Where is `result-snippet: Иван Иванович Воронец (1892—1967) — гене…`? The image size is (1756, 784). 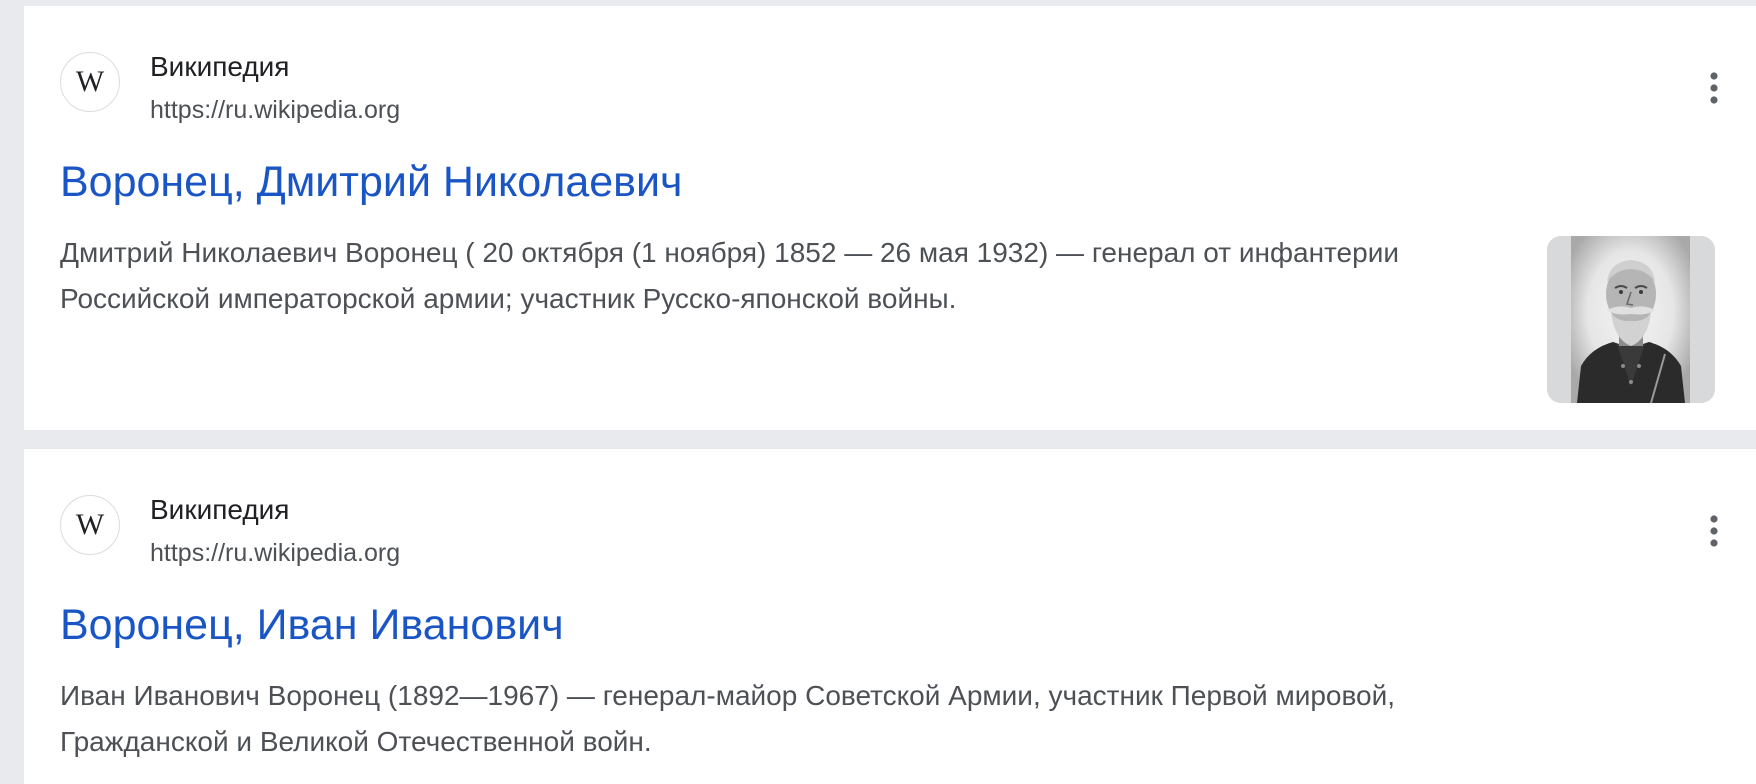
result-snippet: Иван Иванович Воронец (1892—1967) — гене… is located at coordinates (728, 718).